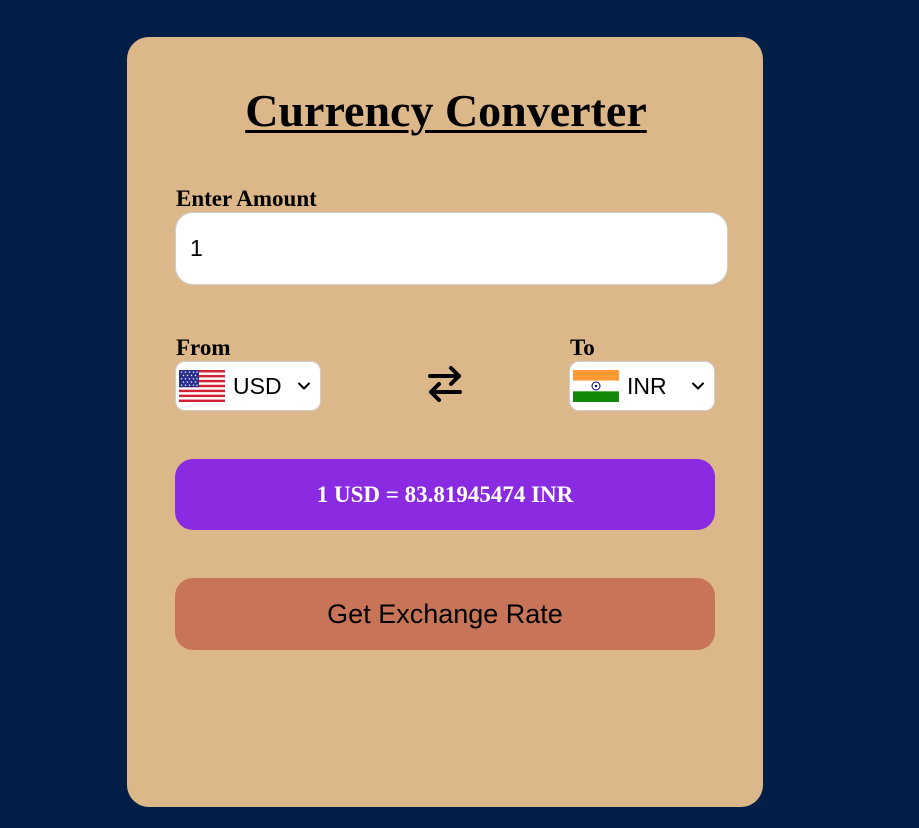  What do you see at coordinates (202, 386) in the screenshot?
I see `us-flag-icon` at bounding box center [202, 386].